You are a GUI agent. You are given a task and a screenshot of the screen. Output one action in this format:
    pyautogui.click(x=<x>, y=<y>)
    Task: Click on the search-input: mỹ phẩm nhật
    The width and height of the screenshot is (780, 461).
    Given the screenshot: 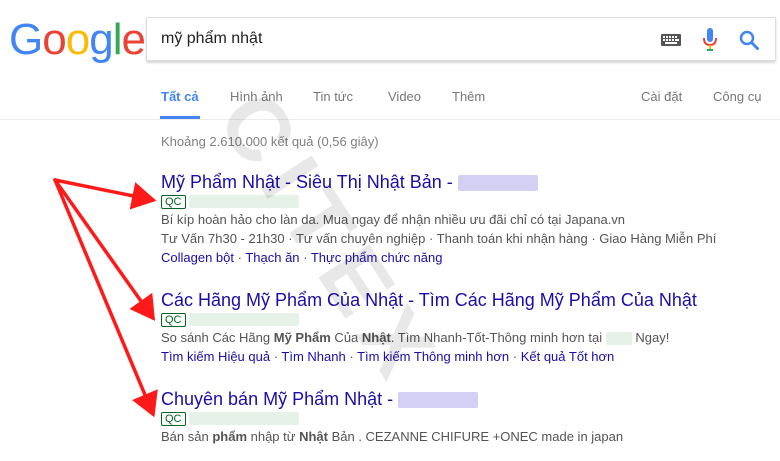 What is the action you would take?
    pyautogui.click(x=211, y=39)
    